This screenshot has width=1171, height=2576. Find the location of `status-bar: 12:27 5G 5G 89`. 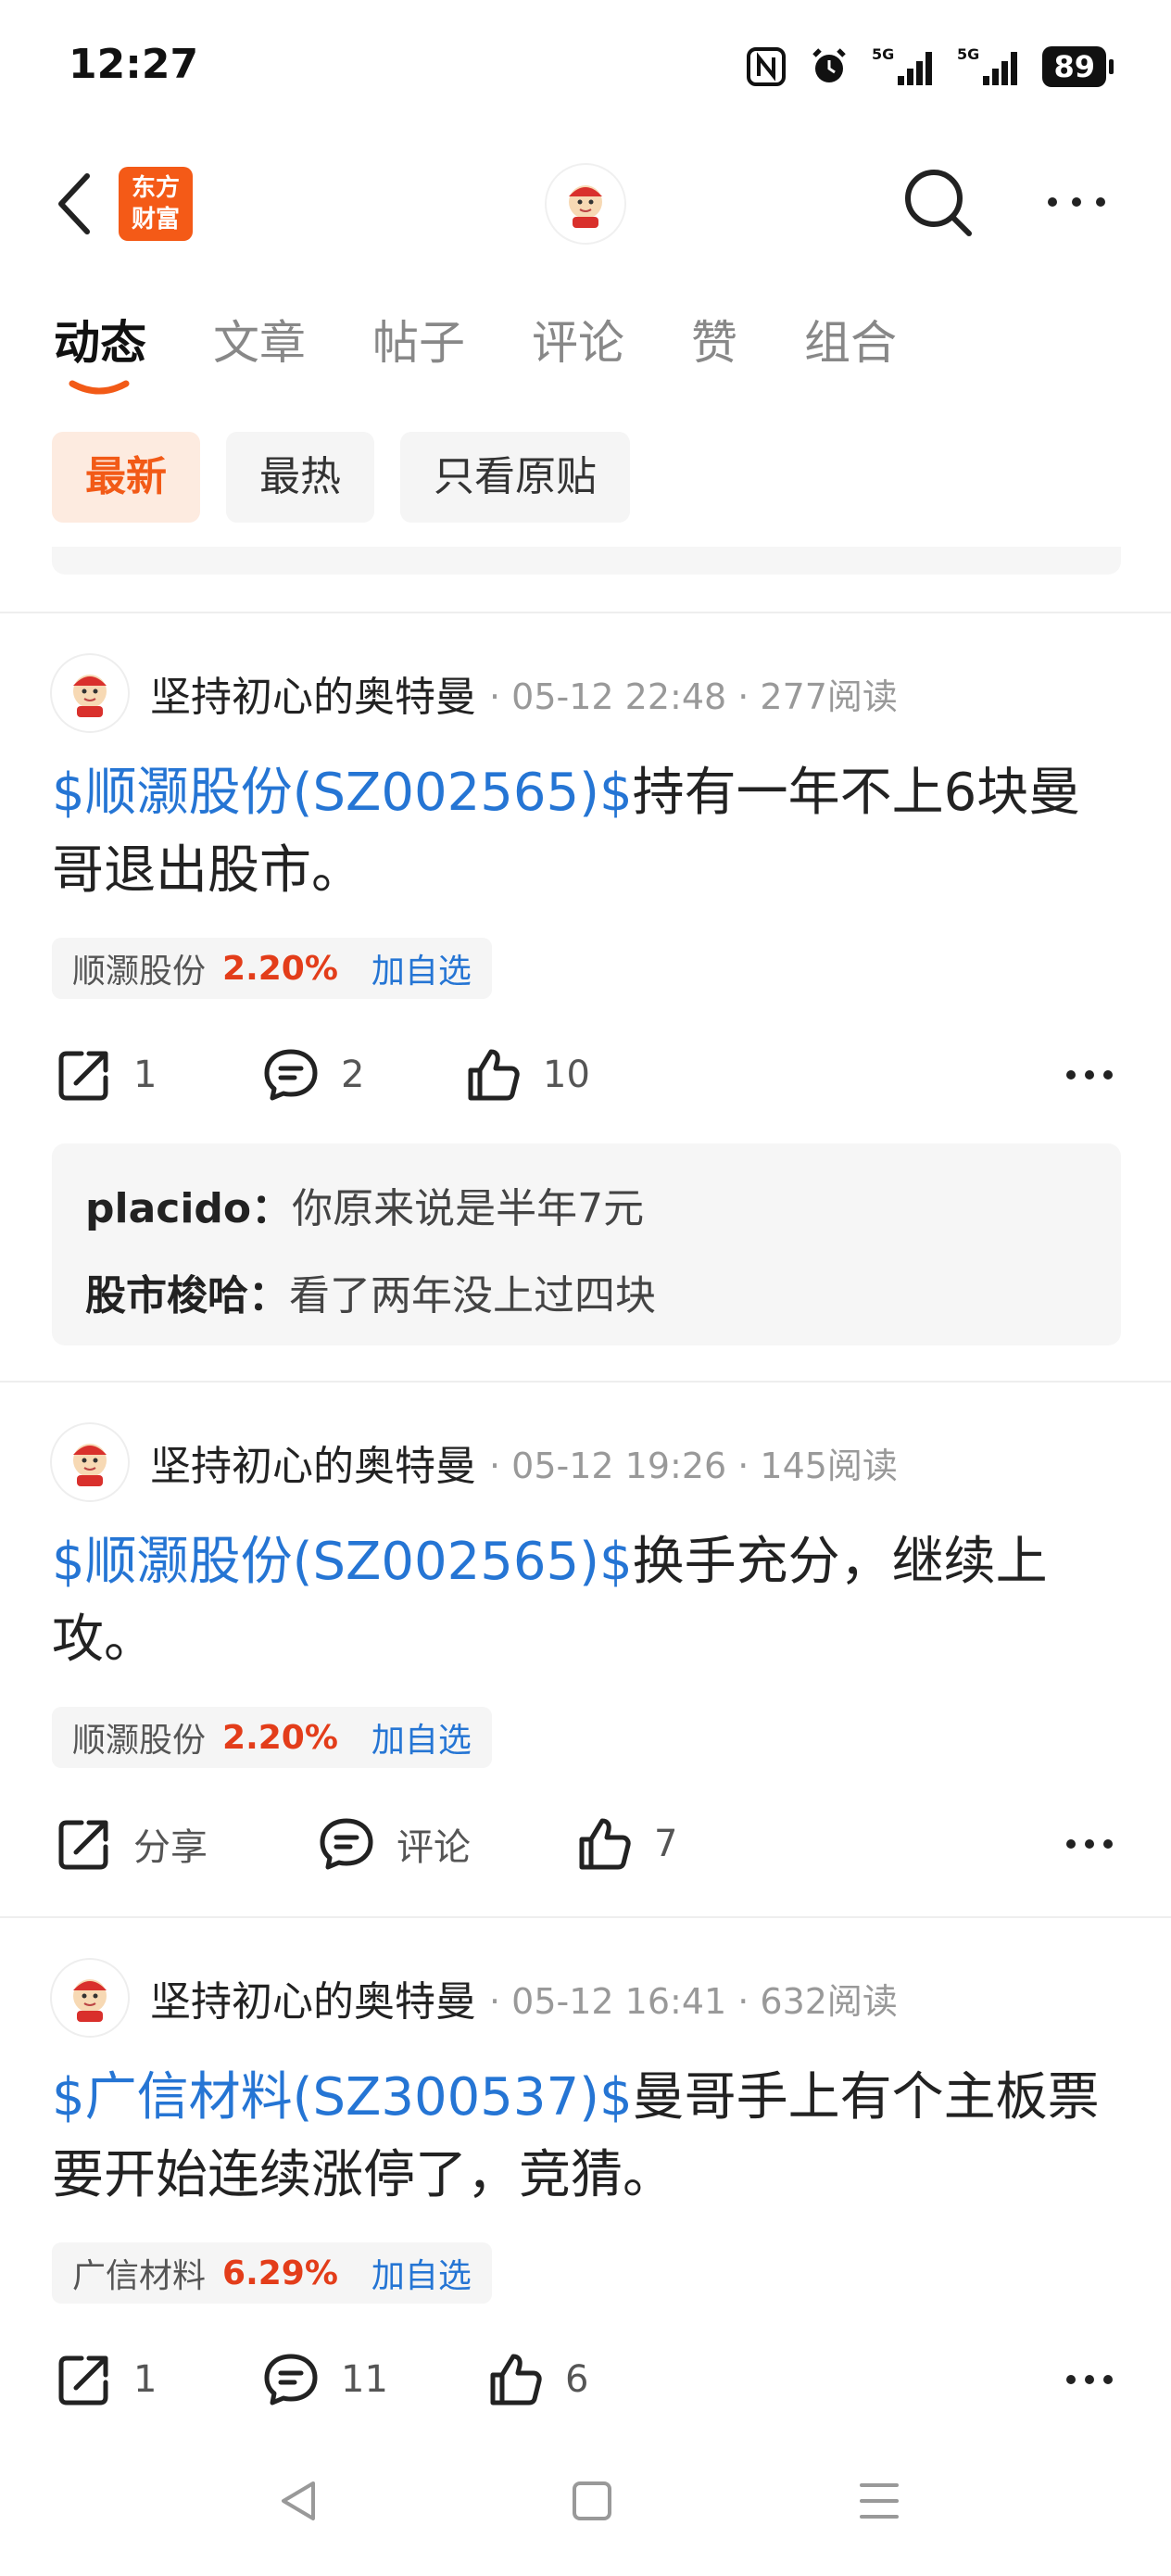

status-bar: 12:27 5G 5G 89 is located at coordinates (585, 69).